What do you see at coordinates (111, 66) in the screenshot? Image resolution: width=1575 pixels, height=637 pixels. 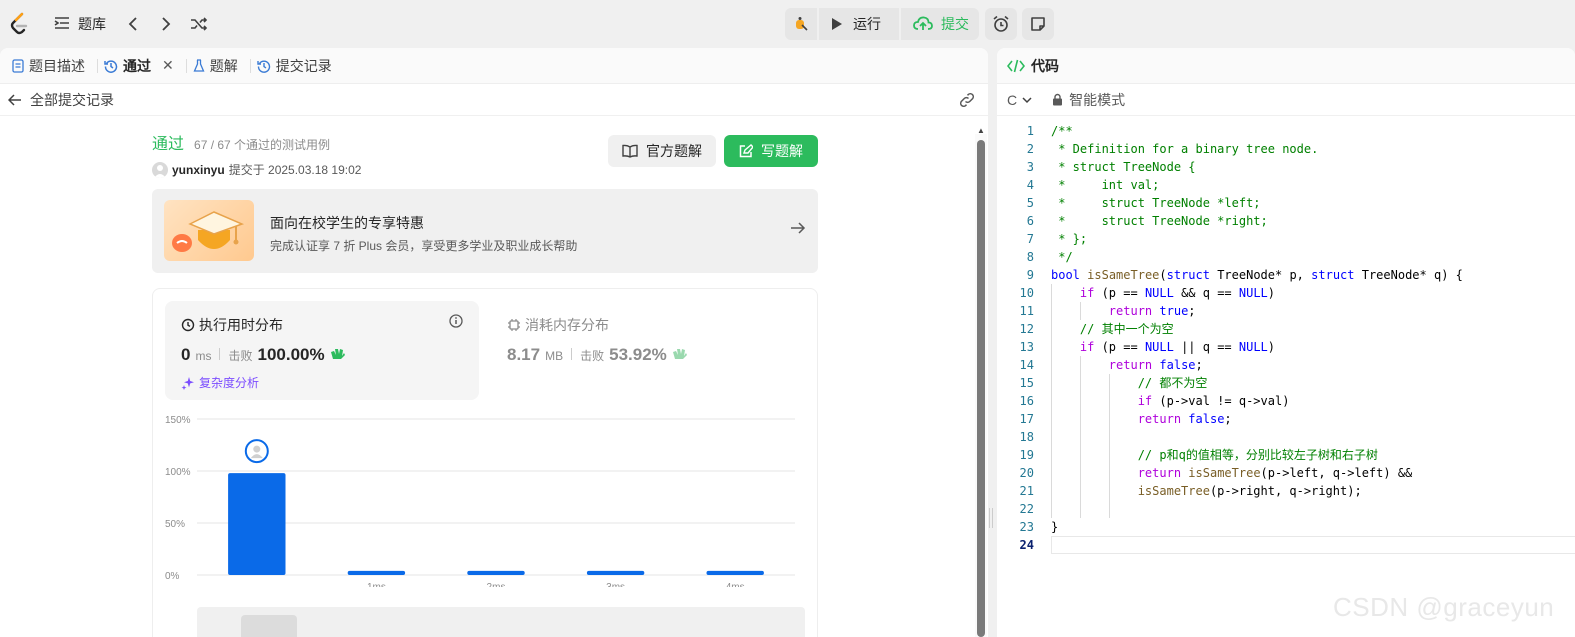 I see `history-icon` at bounding box center [111, 66].